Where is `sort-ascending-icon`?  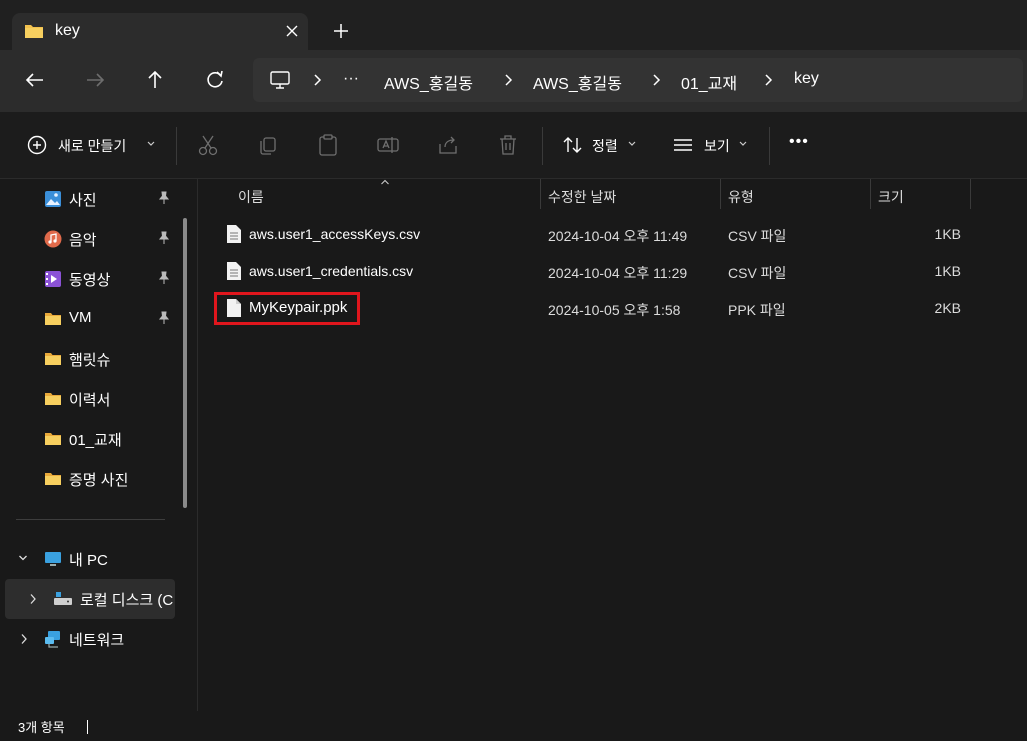 sort-ascending-icon is located at coordinates (385, 182).